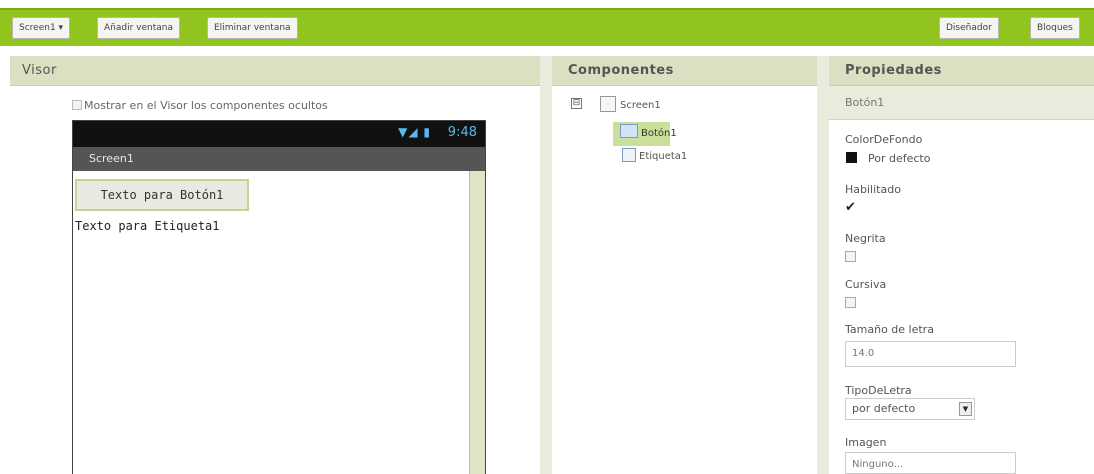 The image size is (1094, 474). I want to click on label-component-icon, so click(629, 155).